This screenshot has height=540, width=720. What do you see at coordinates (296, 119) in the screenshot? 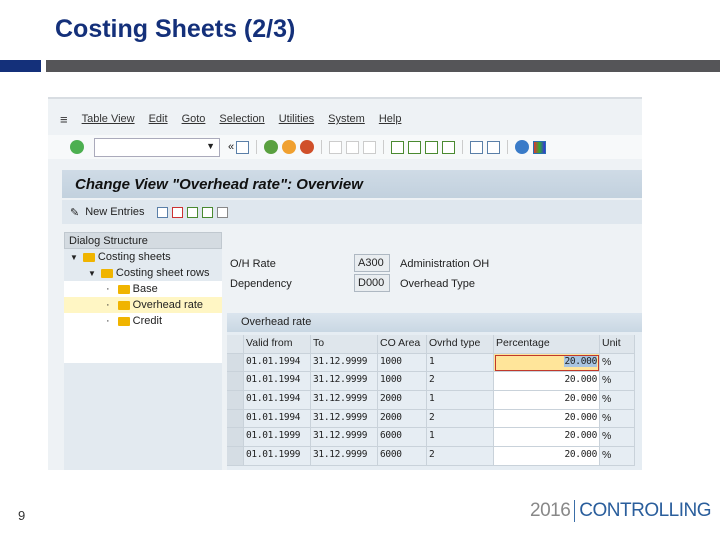
I see `menu-utilities: Utilities` at bounding box center [296, 119].